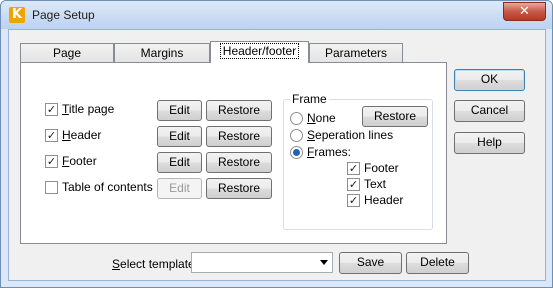  Describe the element at coordinates (353, 168) in the screenshot. I see `frame-footer-checkbox: ✓` at that location.